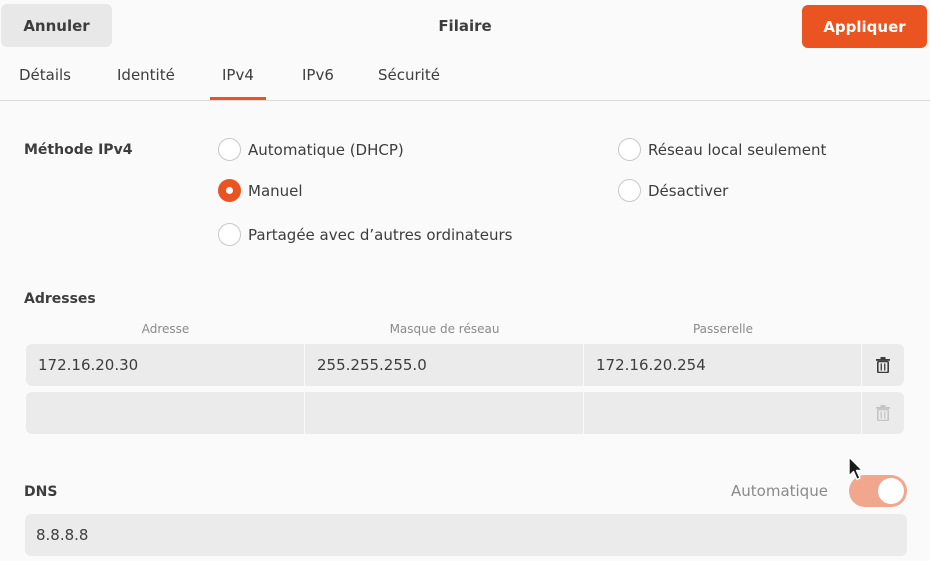  Describe the element at coordinates (275, 190) in the screenshot. I see `radio-label: Manuel` at that location.